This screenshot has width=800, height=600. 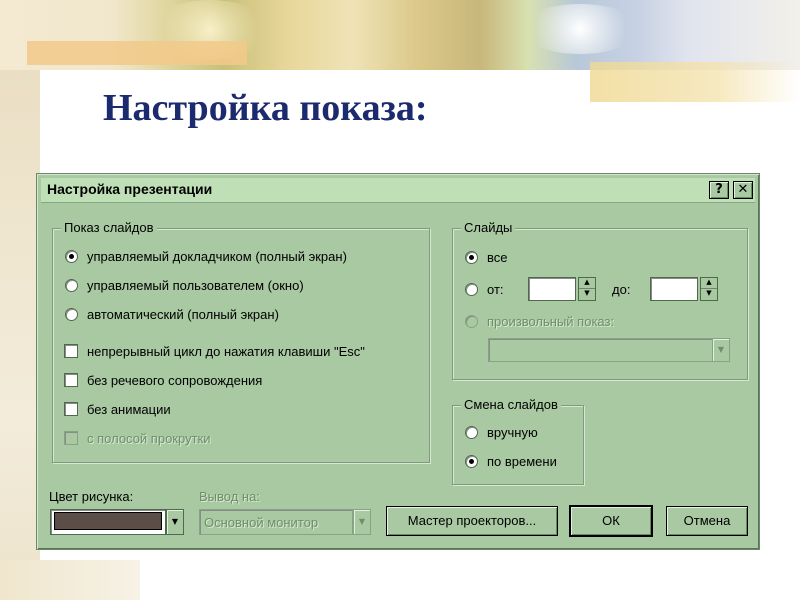 I want to click on output-select: Основной монитор, so click(x=276, y=522).